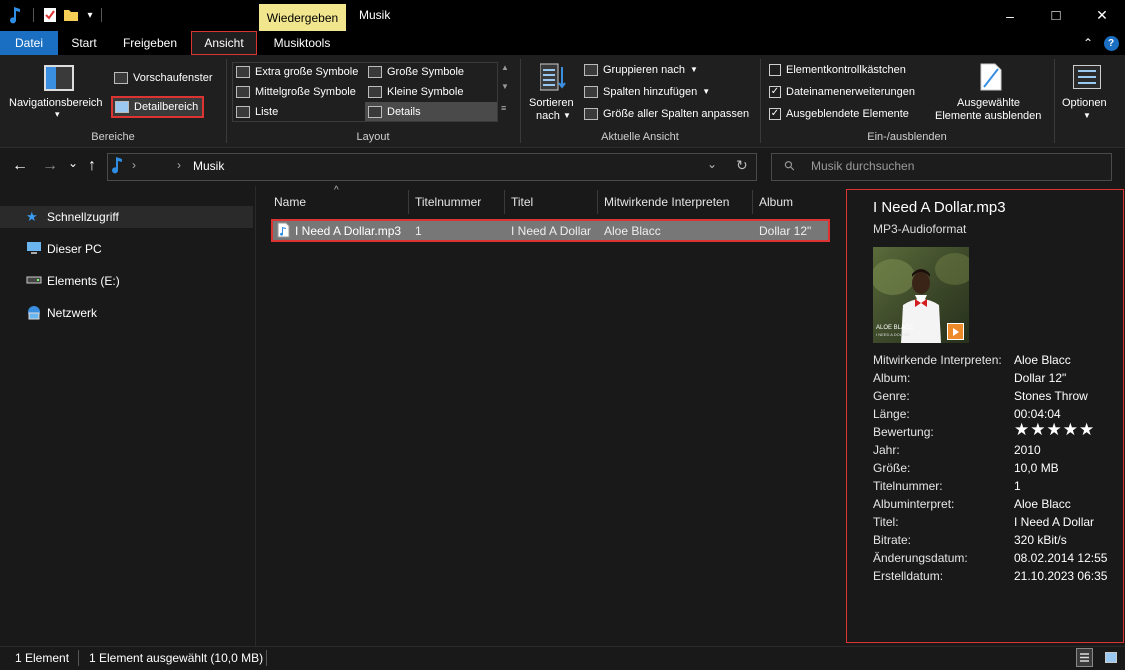  What do you see at coordinates (1088, 43) in the screenshot?
I see `ribbon-collapse-icon: ⌃` at bounding box center [1088, 43].